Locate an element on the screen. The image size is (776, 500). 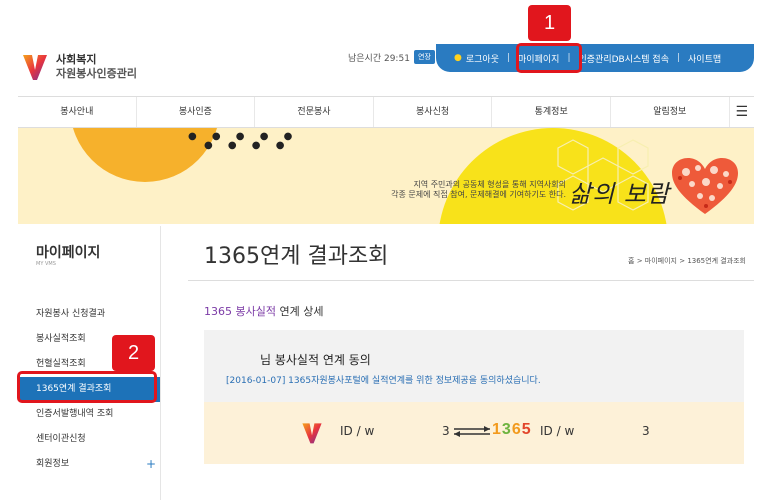
title-divider is located at coordinates (471, 280).